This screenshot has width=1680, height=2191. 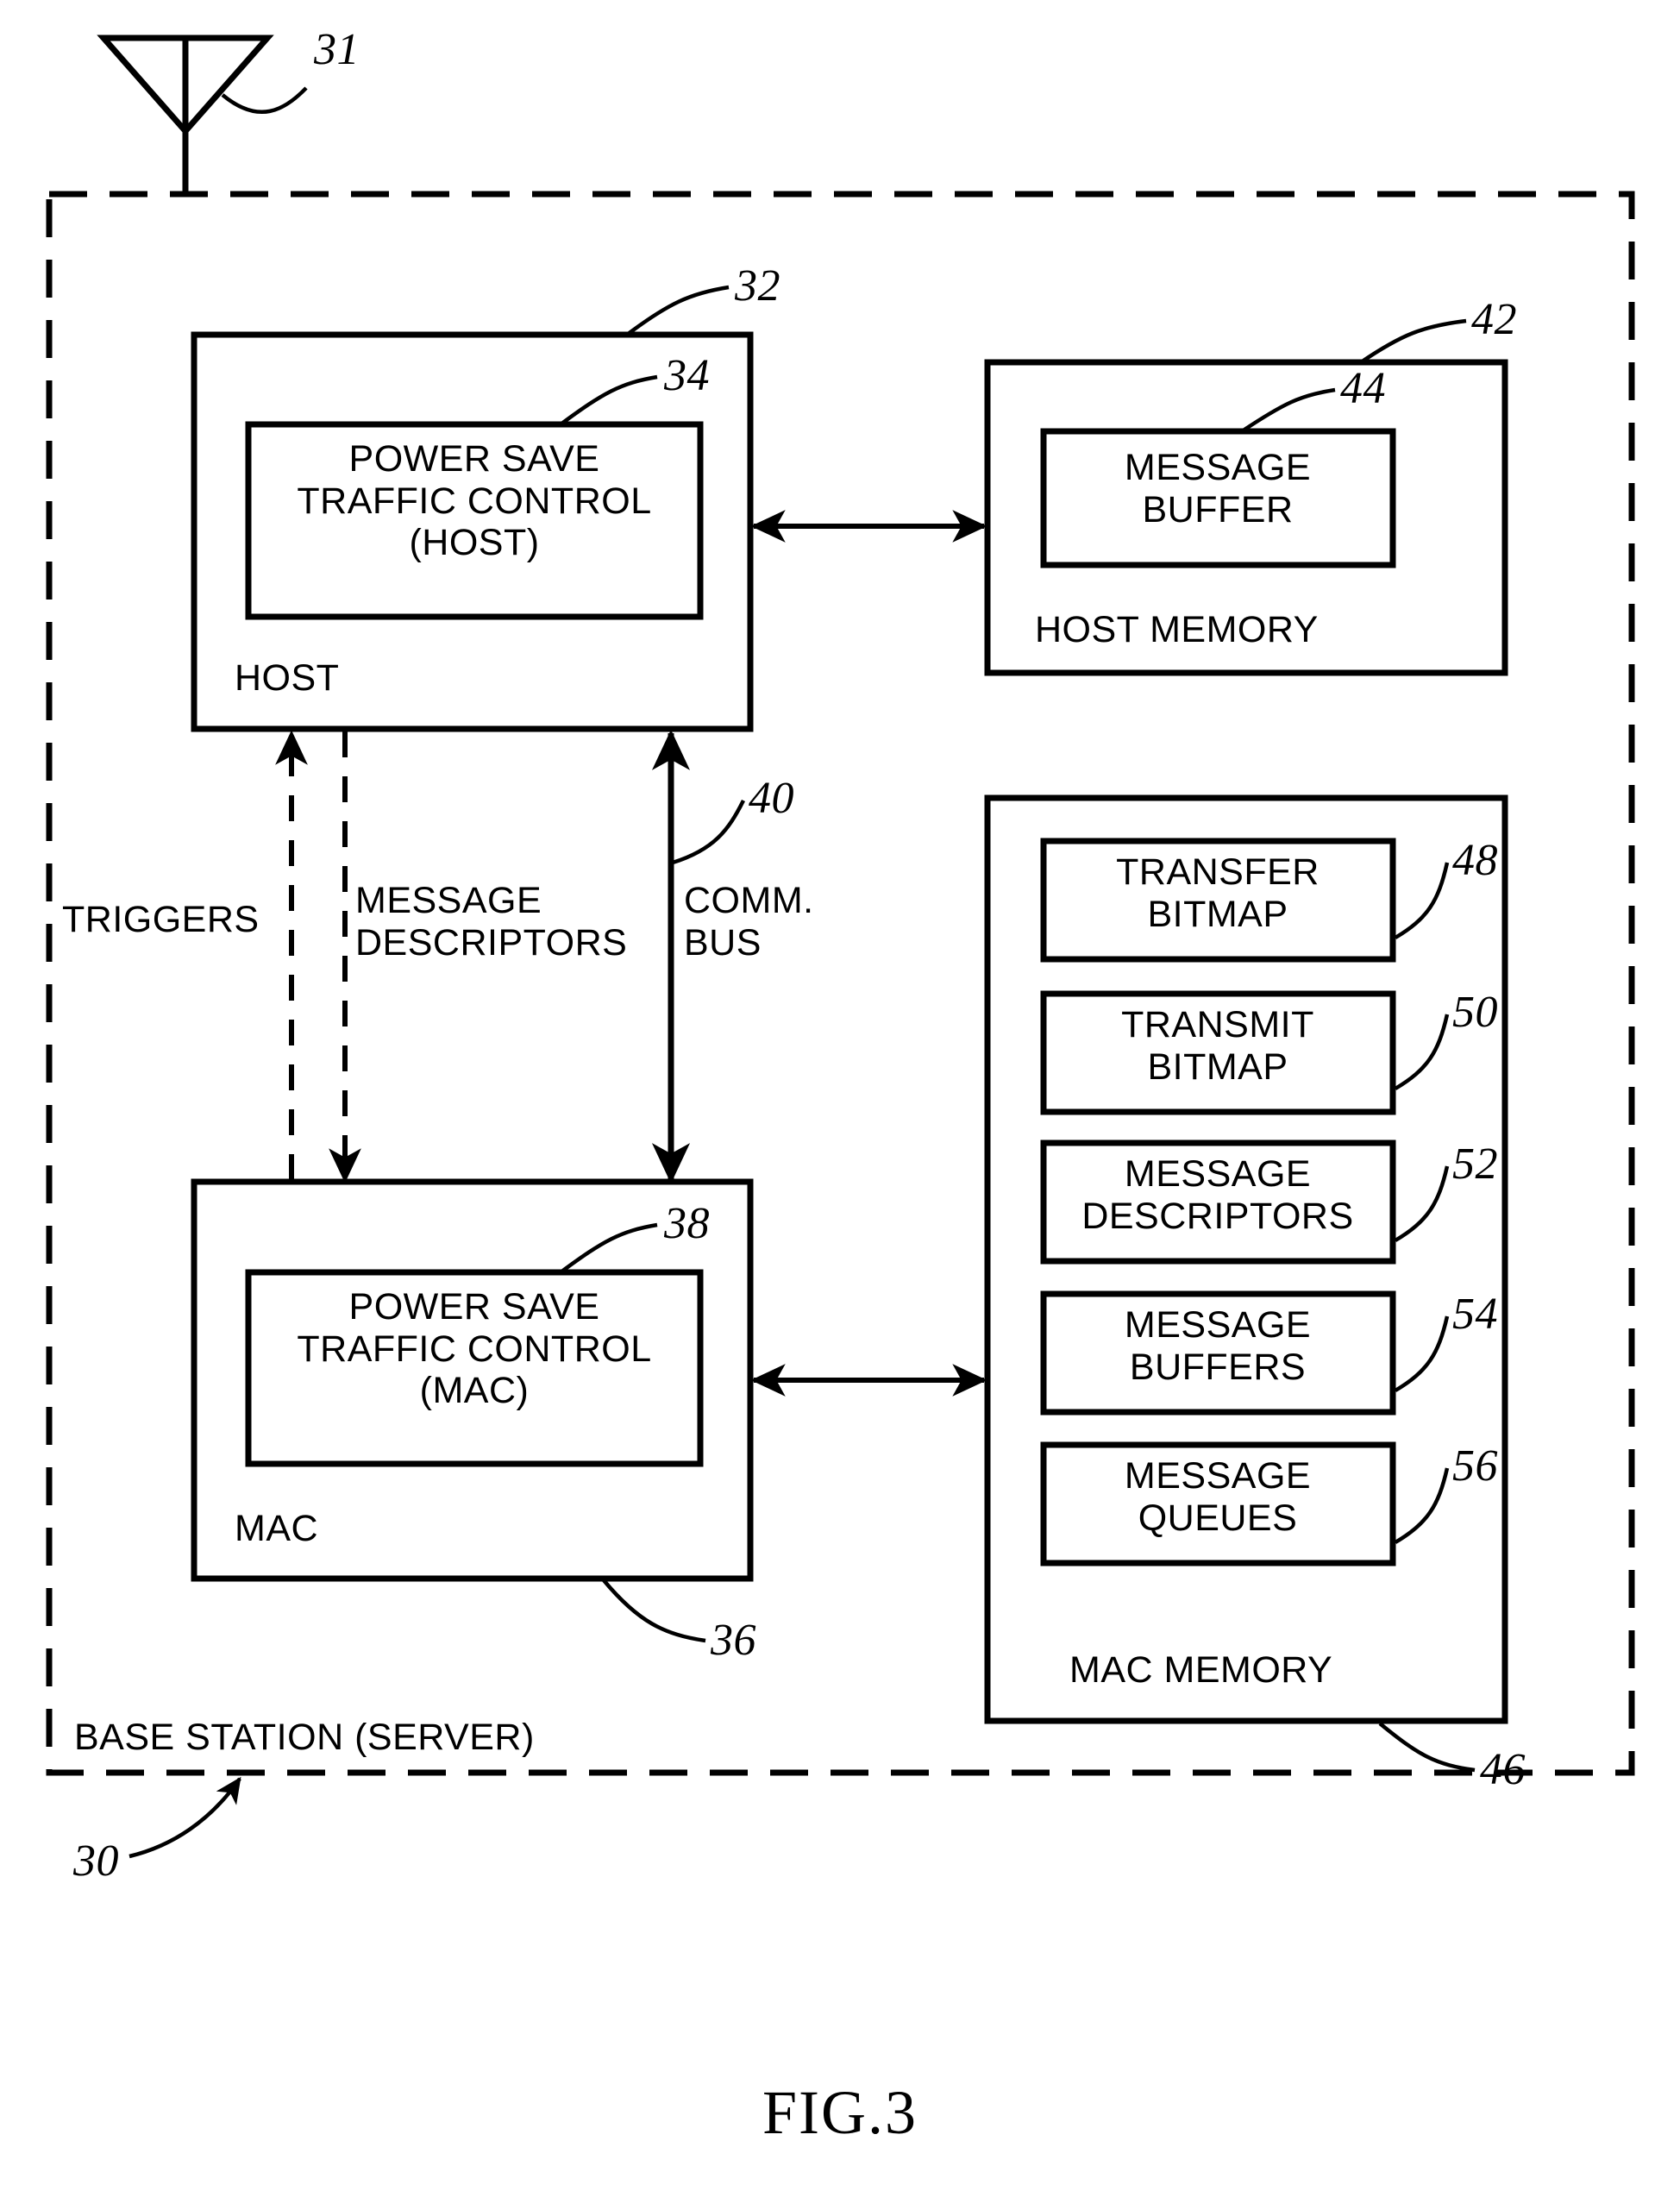 I want to click on message-descriptors-line2: DESCRIPTORS, so click(x=1218, y=1216).